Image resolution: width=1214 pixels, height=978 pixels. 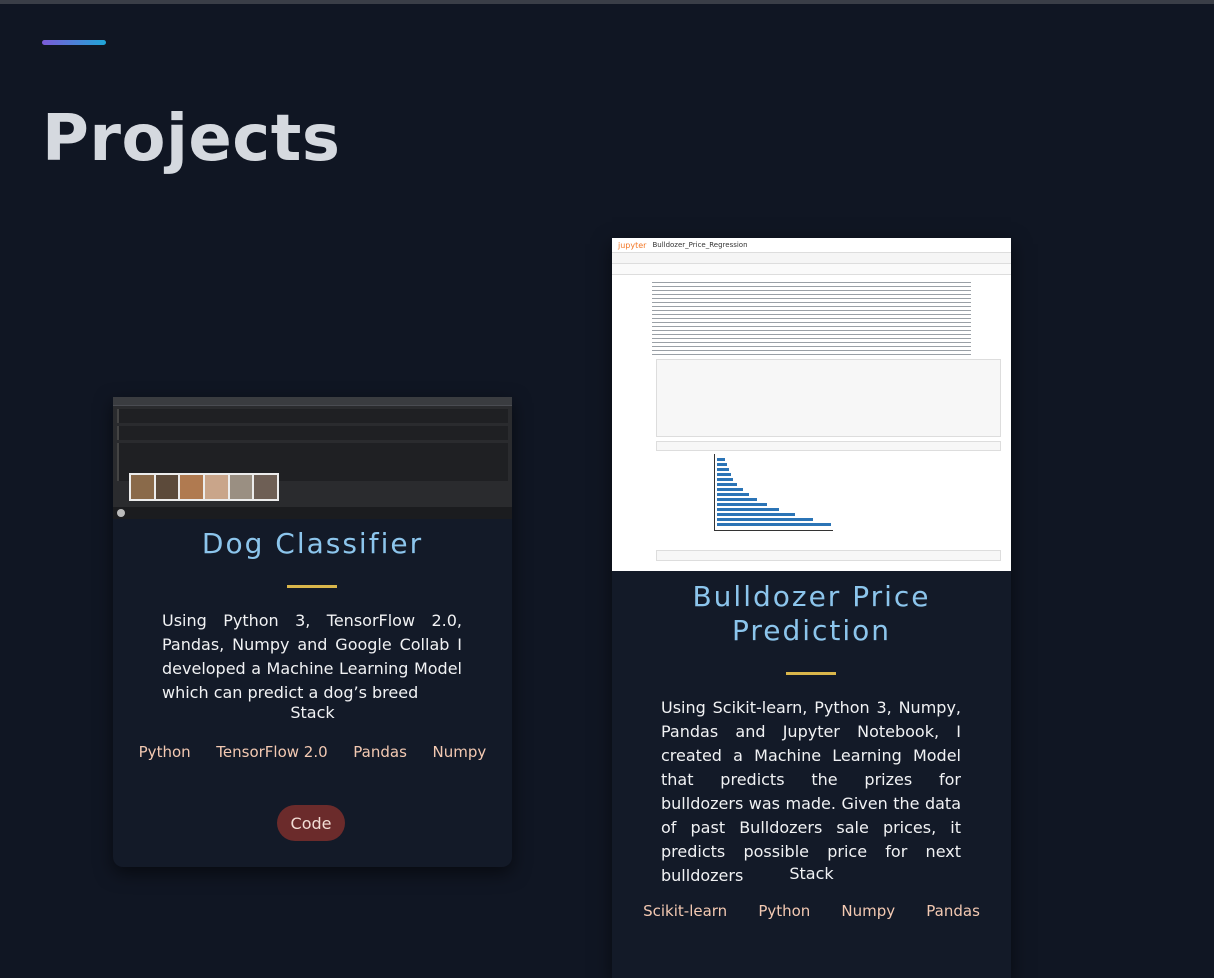 What do you see at coordinates (632, 245) in the screenshot?
I see `jupyter-logo: jupyter` at bounding box center [632, 245].